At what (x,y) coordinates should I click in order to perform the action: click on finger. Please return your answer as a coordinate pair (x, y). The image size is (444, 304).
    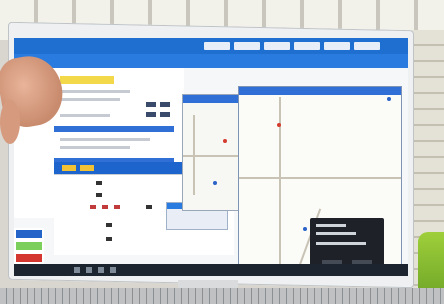
    Looking at the image, I should click on (10, 122).